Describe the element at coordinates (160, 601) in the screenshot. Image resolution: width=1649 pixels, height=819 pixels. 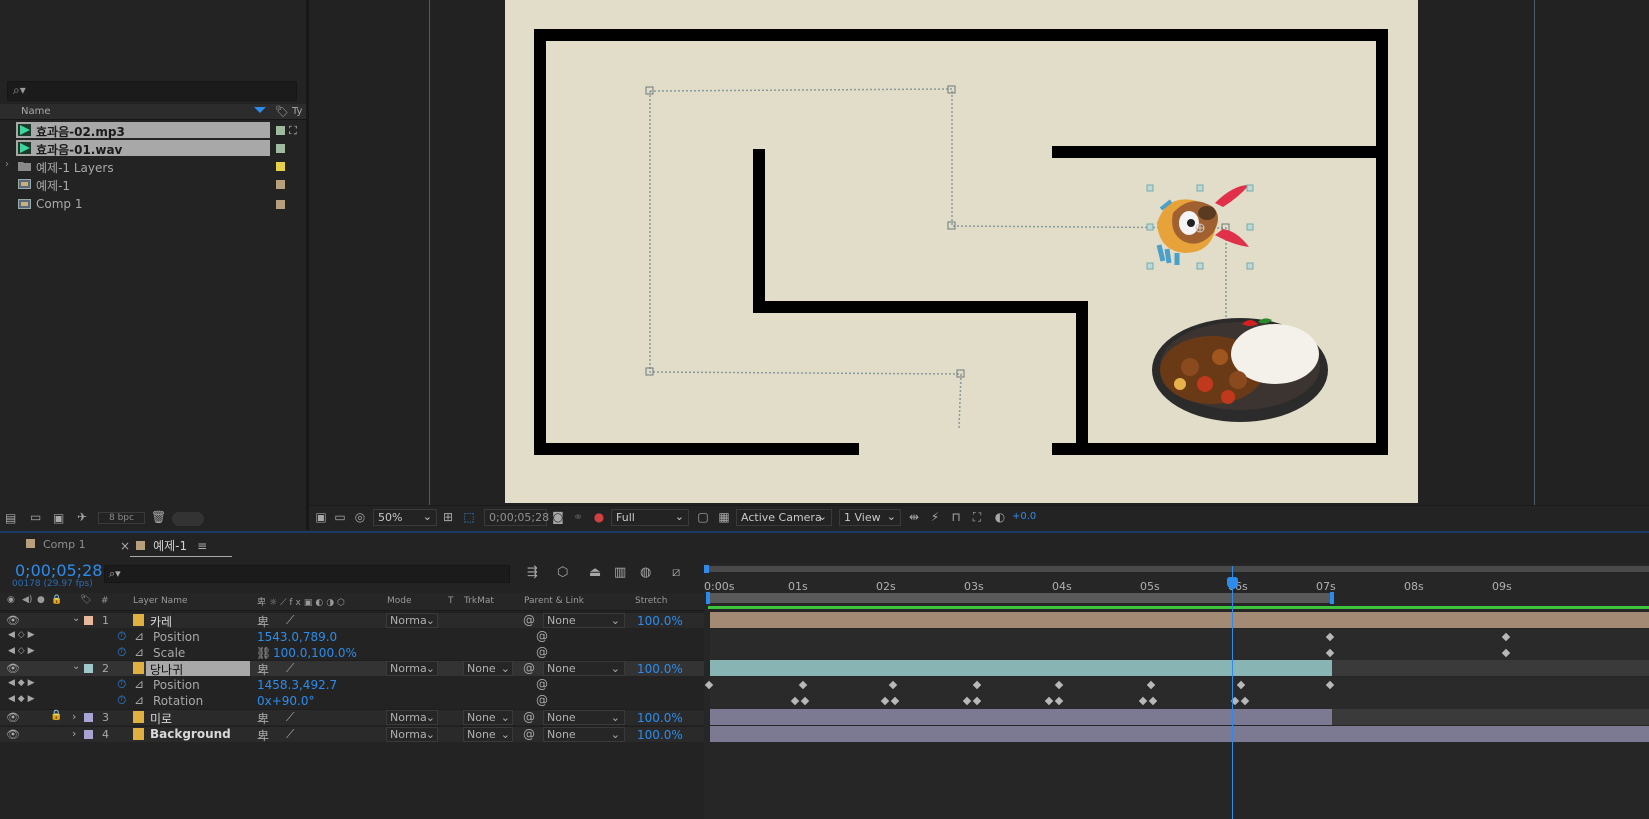
I see `column-layer-name: Layer Name` at that location.